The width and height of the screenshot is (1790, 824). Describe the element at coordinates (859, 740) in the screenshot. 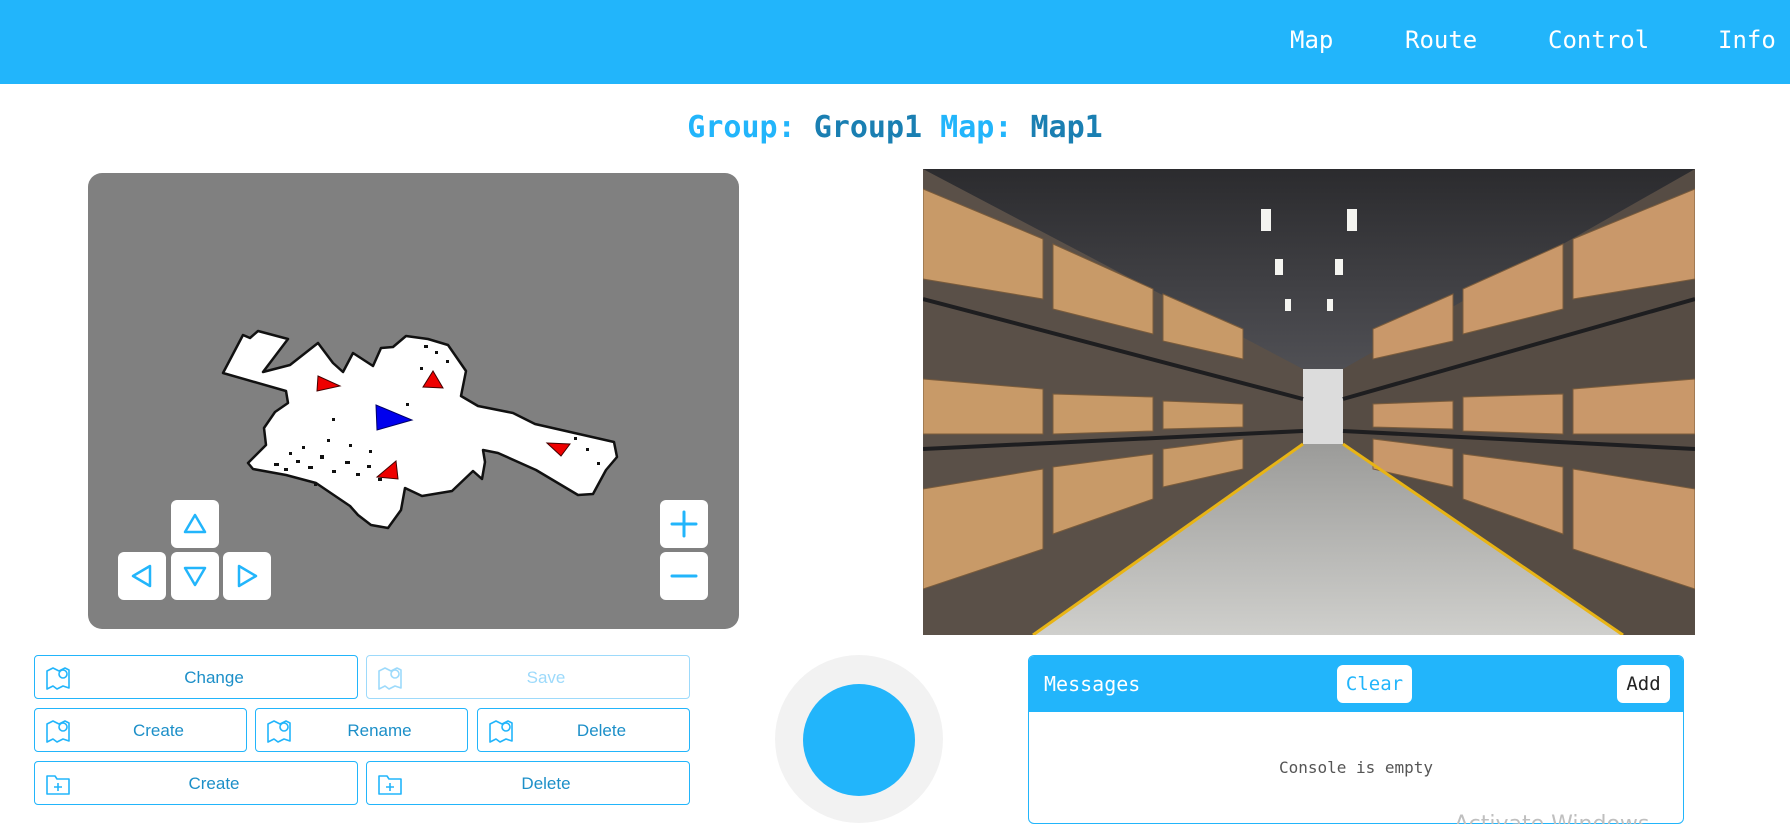

I see `joystick-handle` at that location.